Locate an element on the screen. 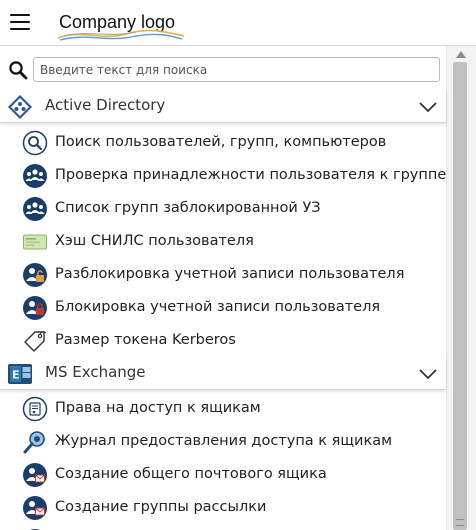 This screenshot has width=476, height=530. top-bar: Company logo is located at coordinates (238, 23).